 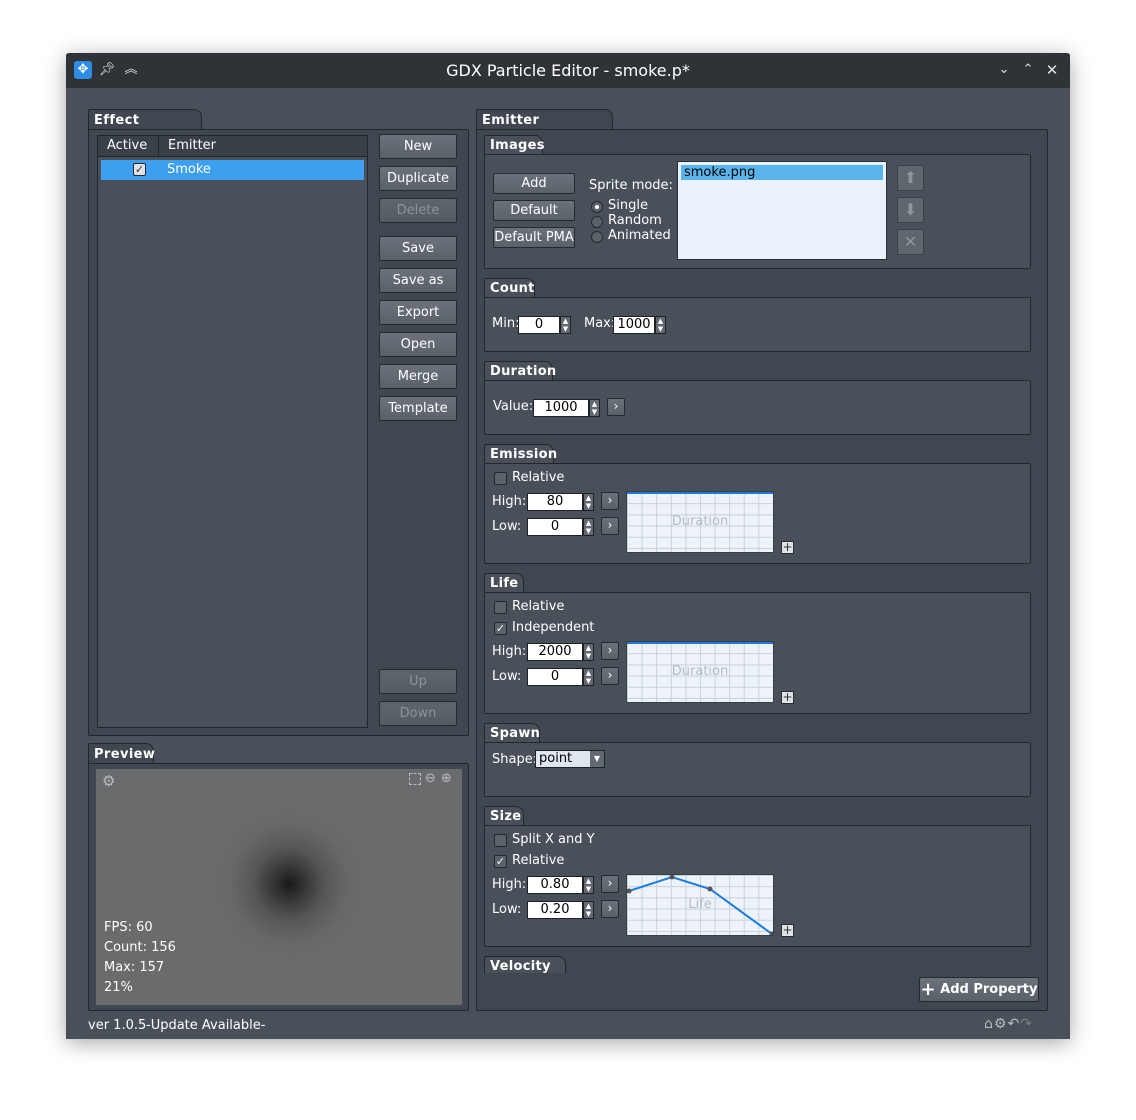 I want to click on preview-panel: ⚙ ⊖ ⊕ FPS: 60 Count: 156 Max: 157 21%, so click(x=278, y=887).